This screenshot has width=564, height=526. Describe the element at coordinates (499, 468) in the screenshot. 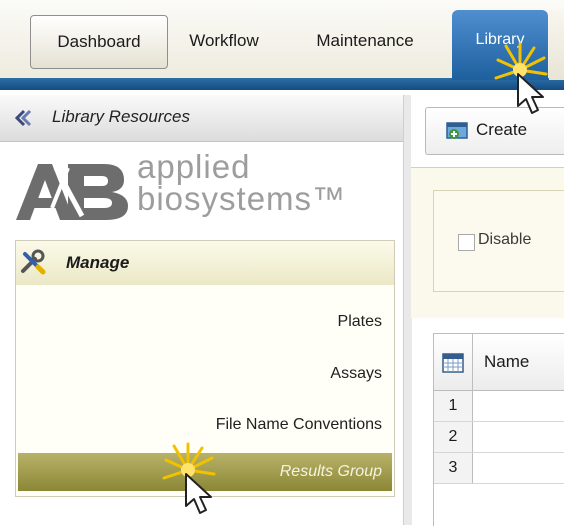

I see `table-row: 3` at that location.